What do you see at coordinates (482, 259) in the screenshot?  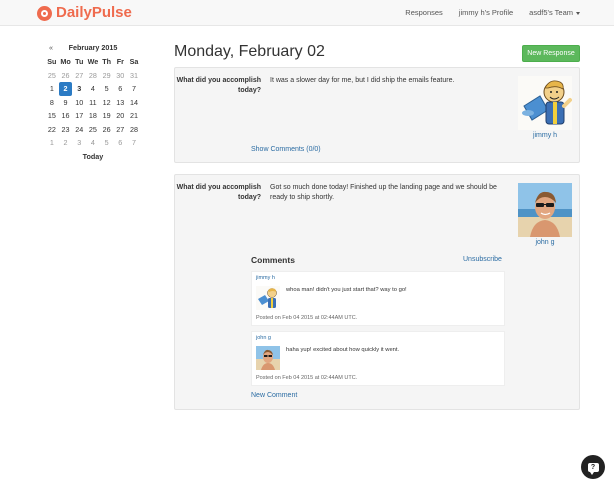 I see `unsubscribe-link: Unsubscribe` at bounding box center [482, 259].